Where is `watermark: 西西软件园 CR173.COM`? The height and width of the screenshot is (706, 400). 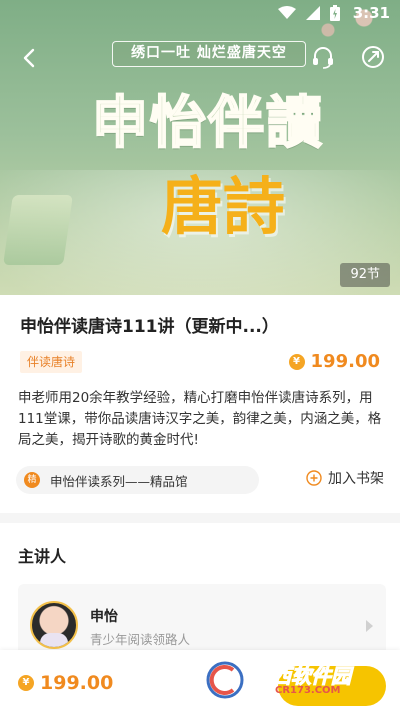
watermark: 西西软件园 CR173.COM is located at coordinates (293, 680).